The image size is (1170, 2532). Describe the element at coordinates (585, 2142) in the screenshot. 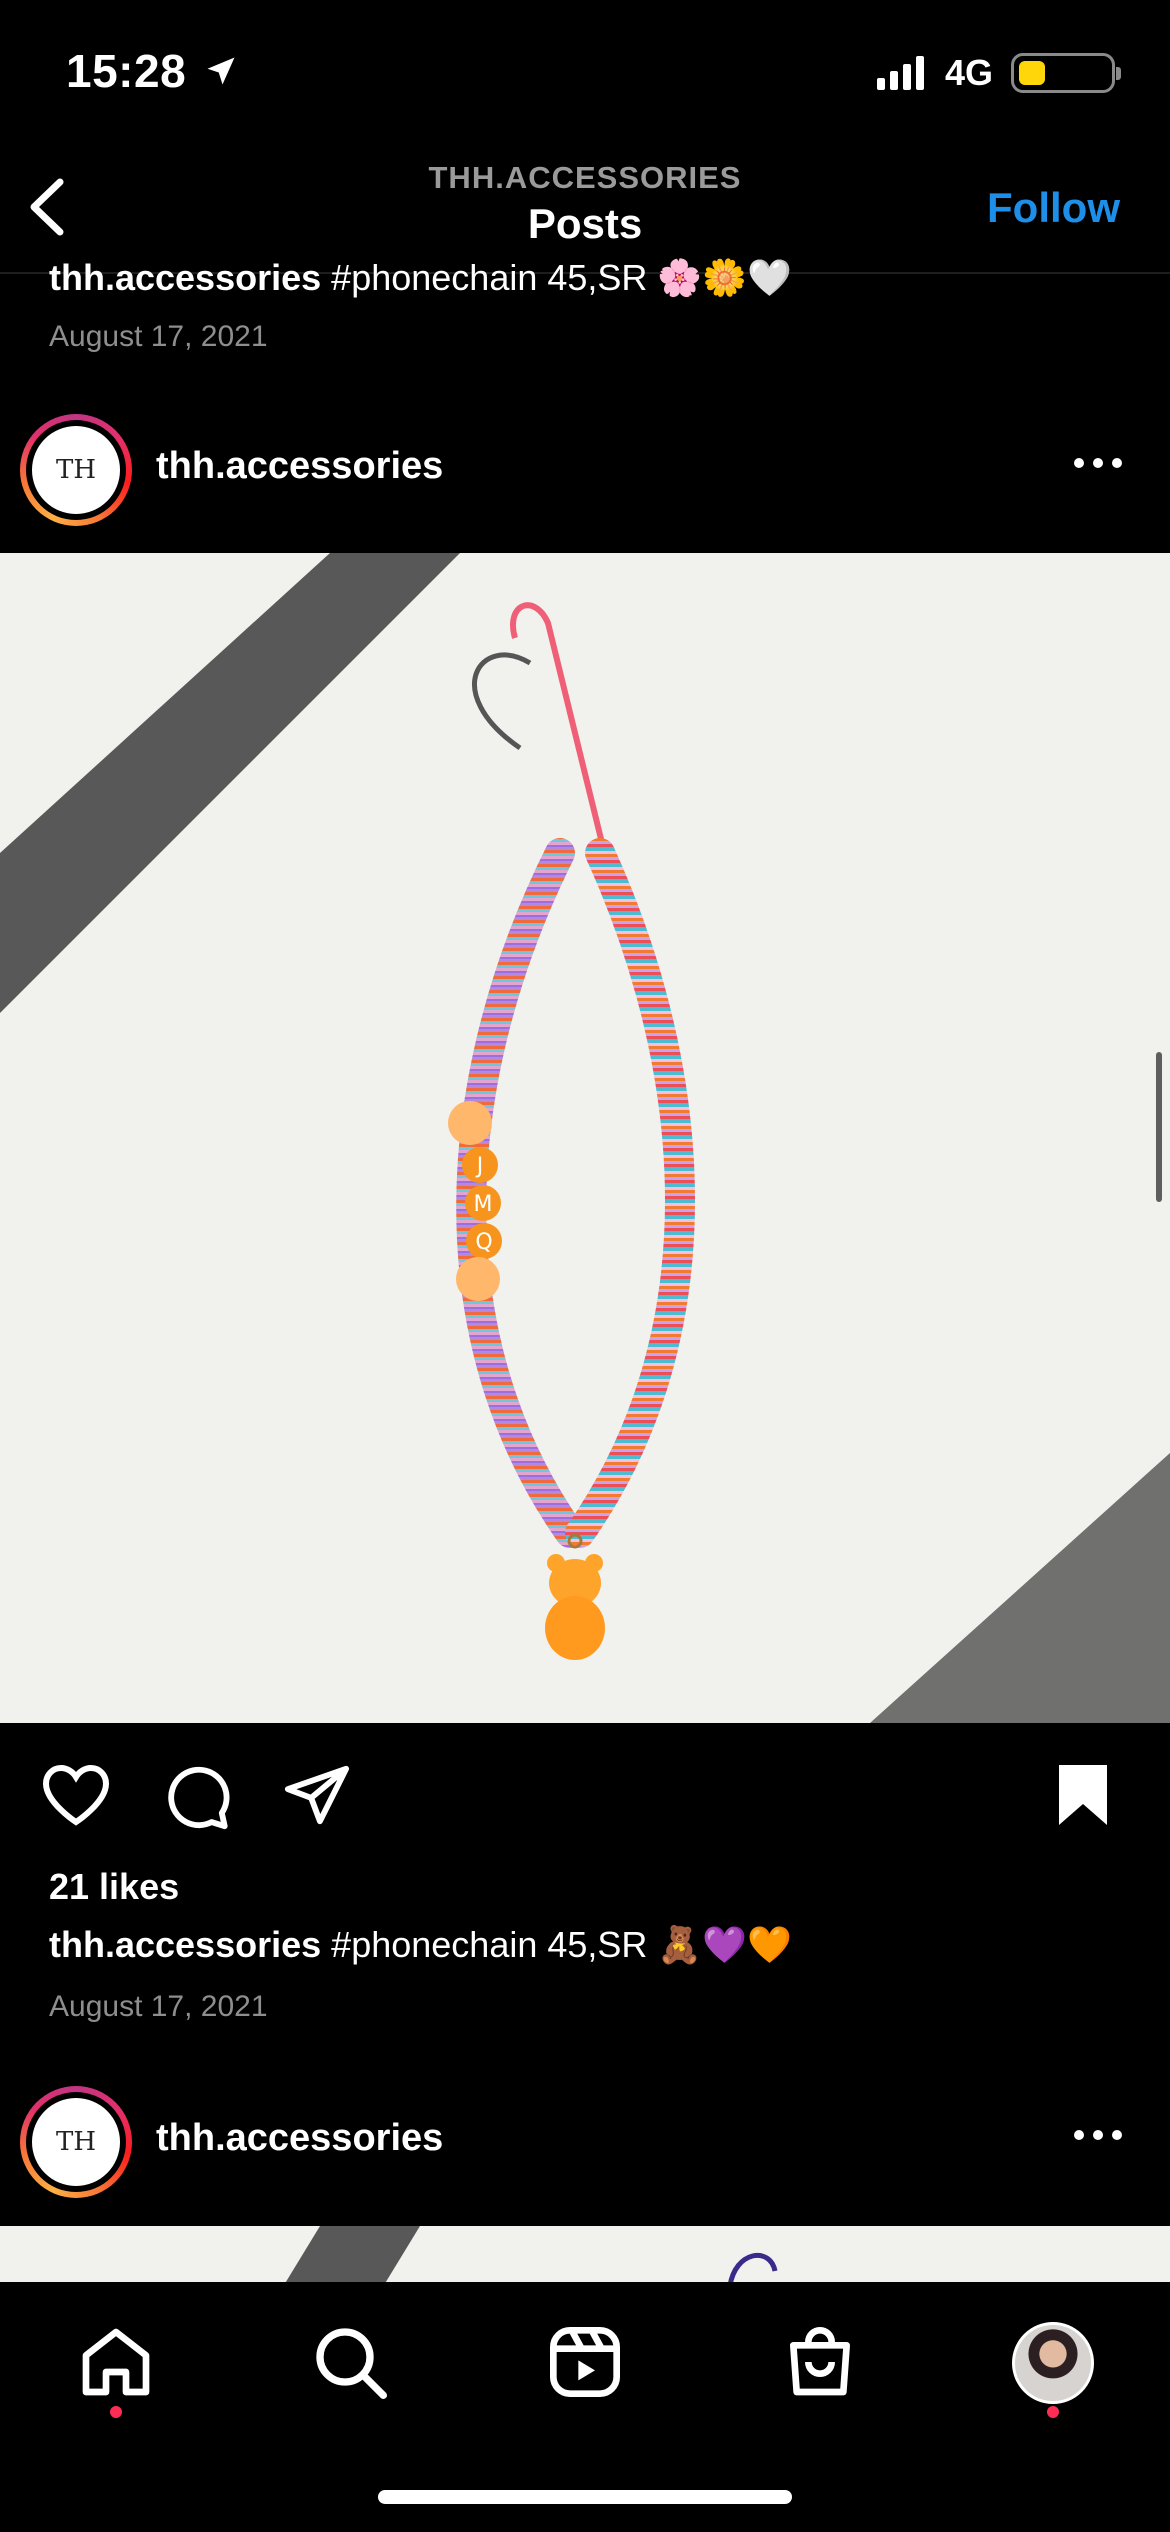

I see `next-post-header: TH thh.accessories` at that location.